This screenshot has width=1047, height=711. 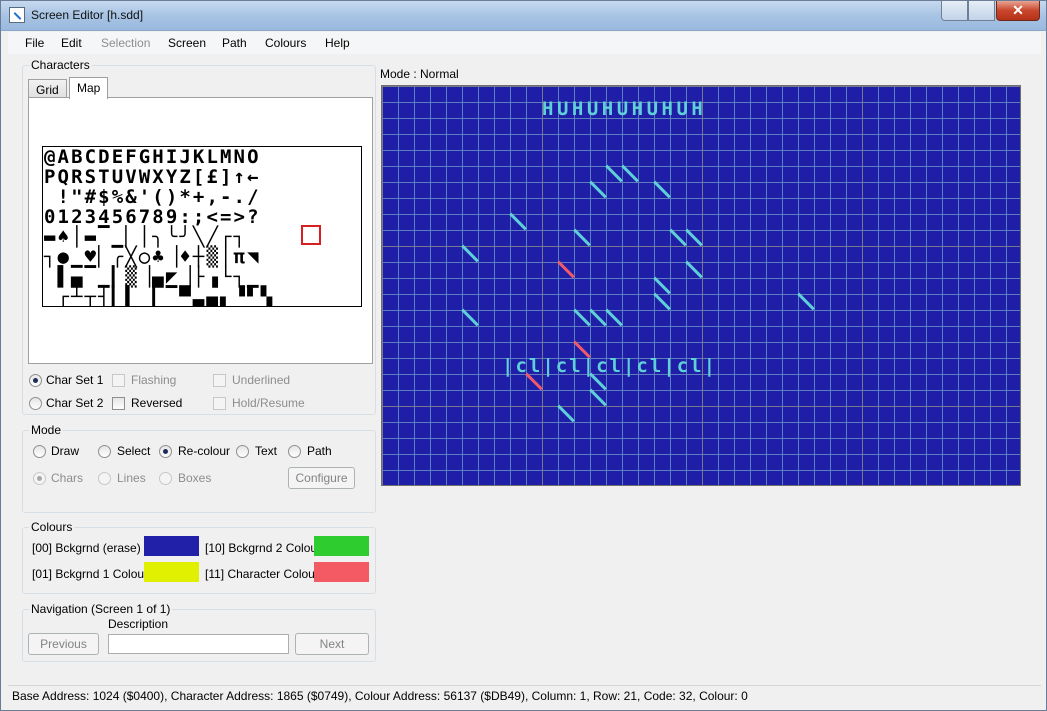 What do you see at coordinates (152, 277) in the screenshot?
I see `charmap-row: ▌▄▔▁▎▒▕▄◤▕├▗└┐▁` at bounding box center [152, 277].